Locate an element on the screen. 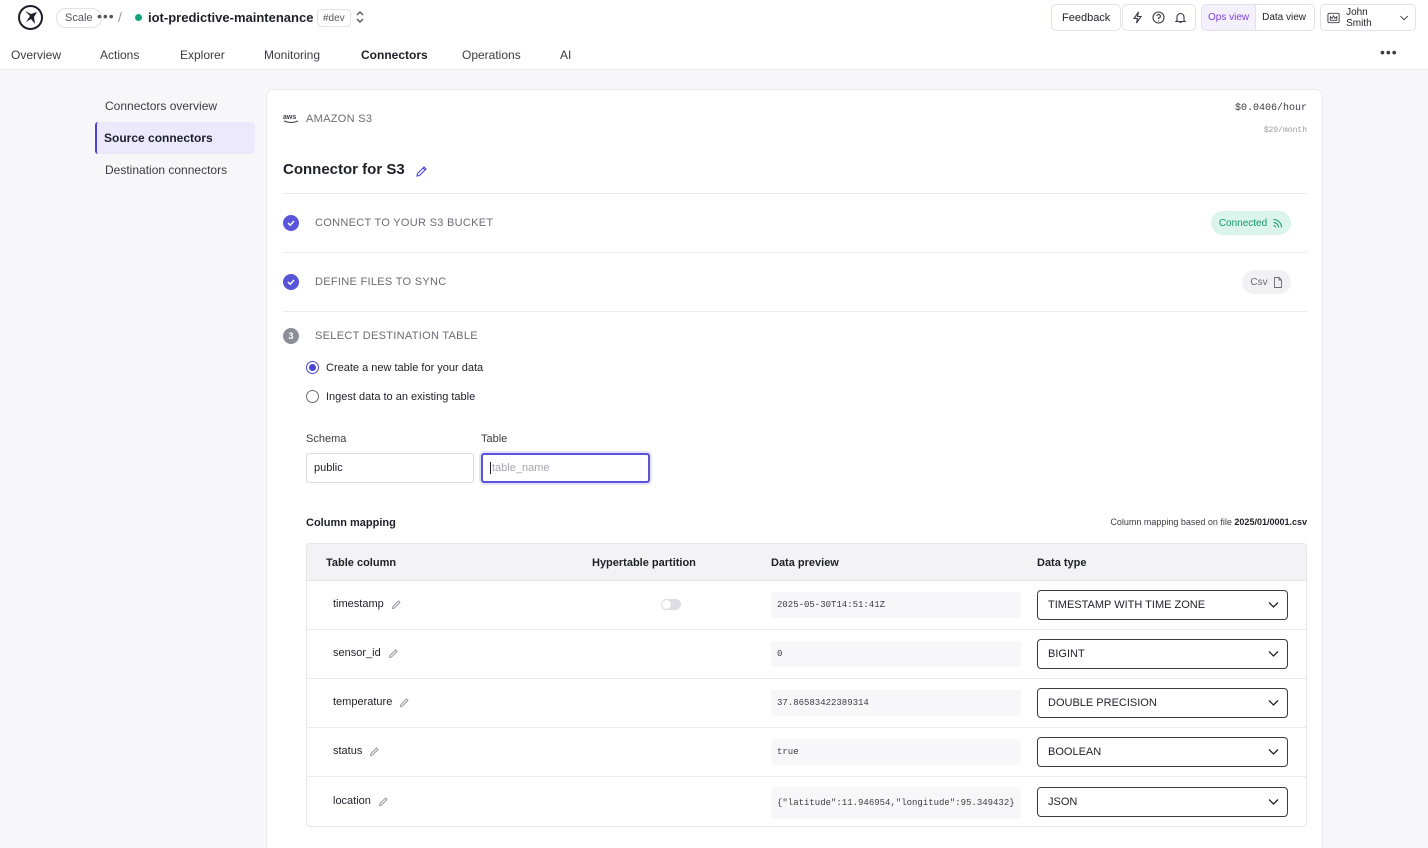 The image size is (1428, 848). tab-operations: Operations is located at coordinates (491, 55).